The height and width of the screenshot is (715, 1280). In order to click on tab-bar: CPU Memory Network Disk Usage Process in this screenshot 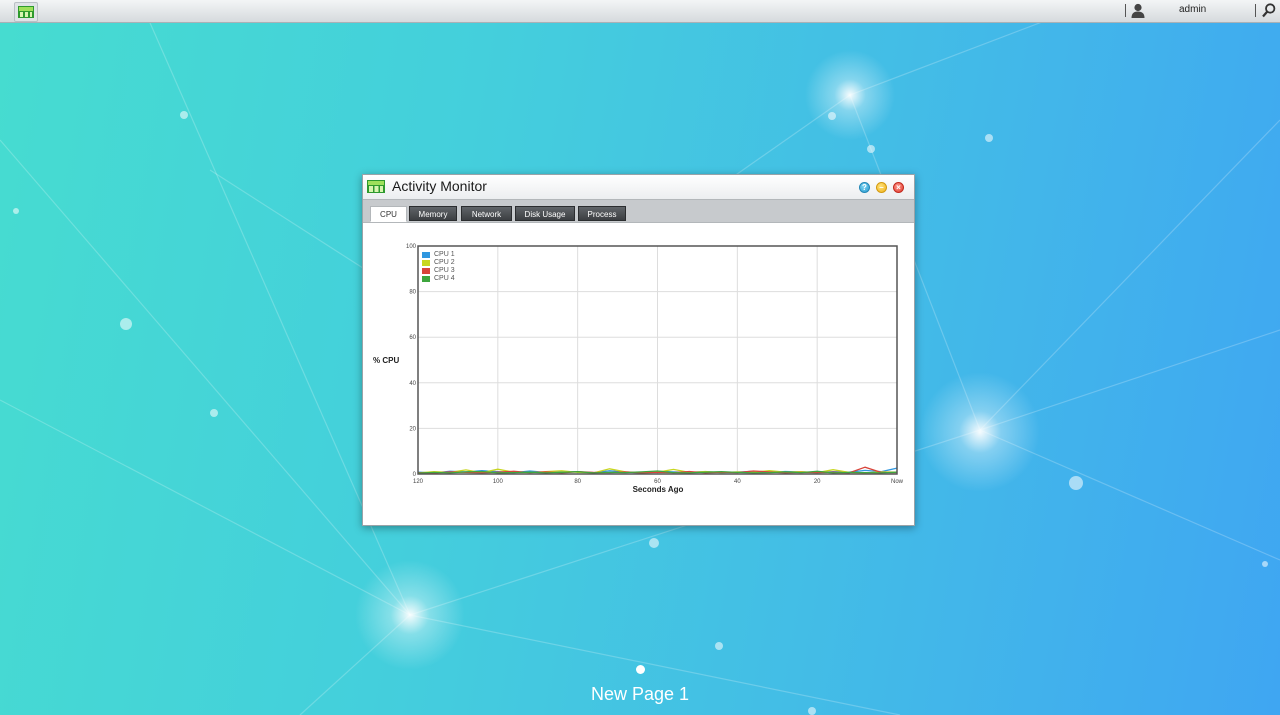, I will do `click(638, 211)`.